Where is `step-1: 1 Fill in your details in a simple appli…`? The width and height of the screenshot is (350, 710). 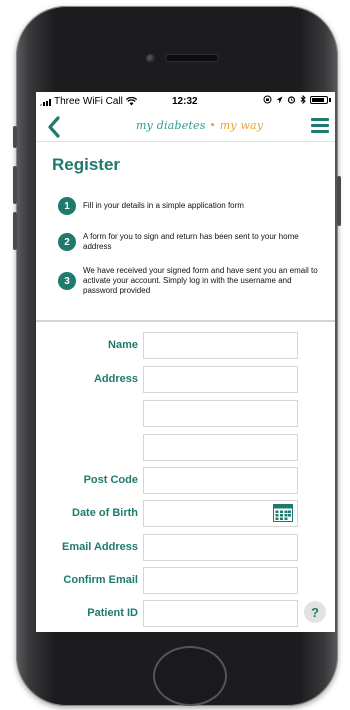 step-1: 1 Fill in your details in a simple appli… is located at coordinates (188, 206).